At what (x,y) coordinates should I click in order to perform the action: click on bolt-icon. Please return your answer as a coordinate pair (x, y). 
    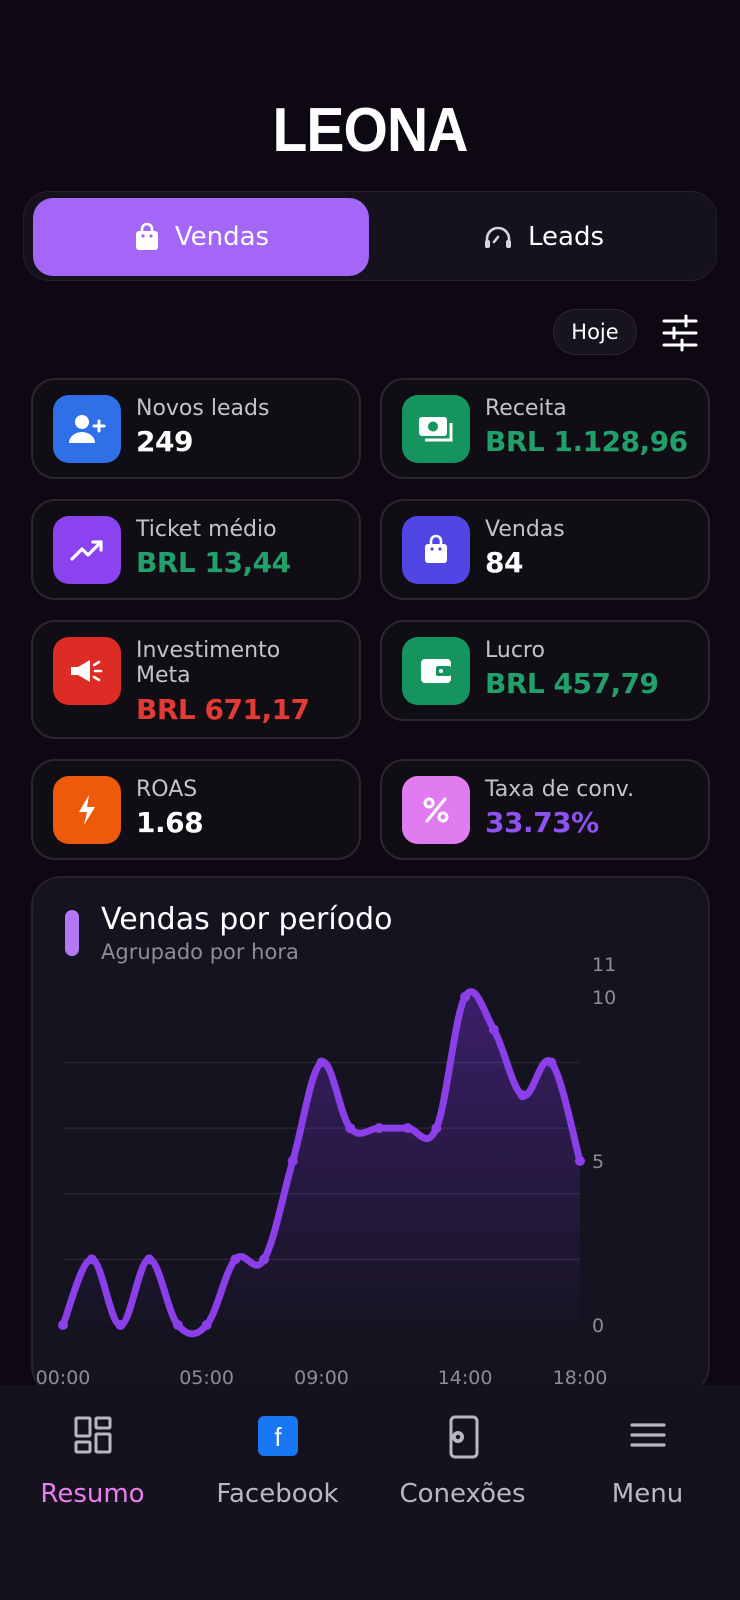
    Looking at the image, I should click on (87, 810).